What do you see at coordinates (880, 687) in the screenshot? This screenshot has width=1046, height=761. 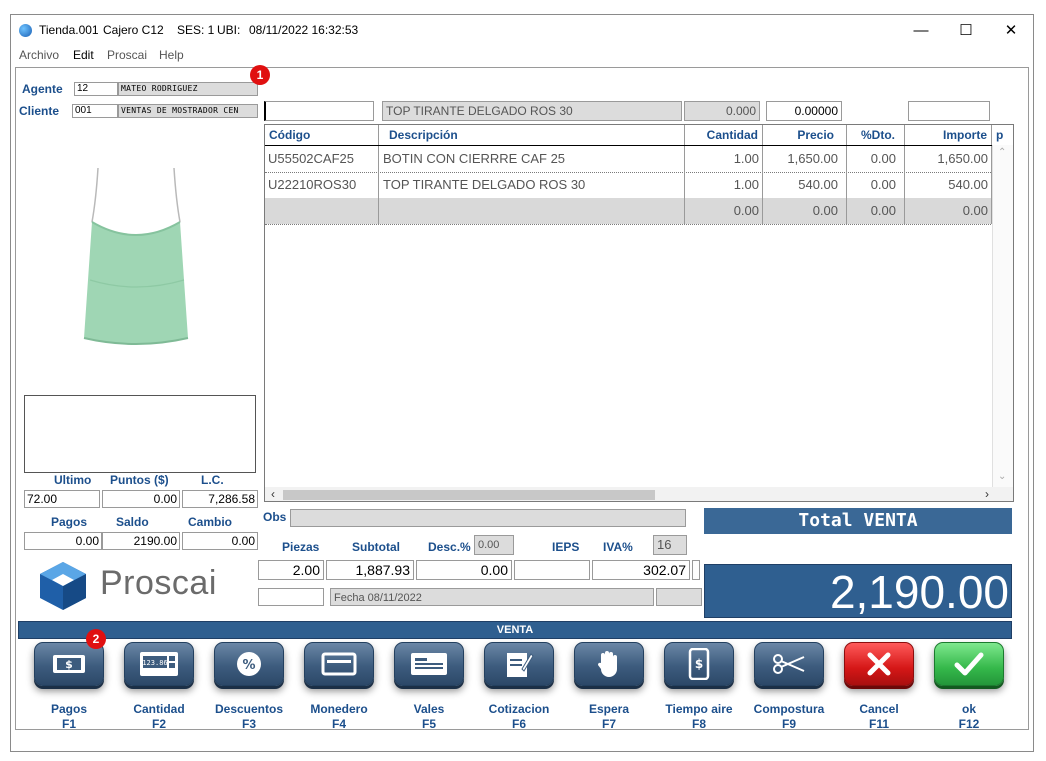 I see `fkey-button-f11: Cancel F11` at bounding box center [880, 687].